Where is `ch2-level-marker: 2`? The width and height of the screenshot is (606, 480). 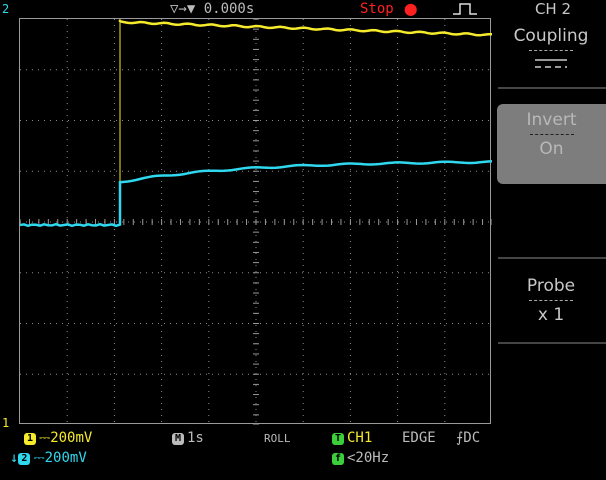
ch2-level-marker: 2 is located at coordinates (6, 9).